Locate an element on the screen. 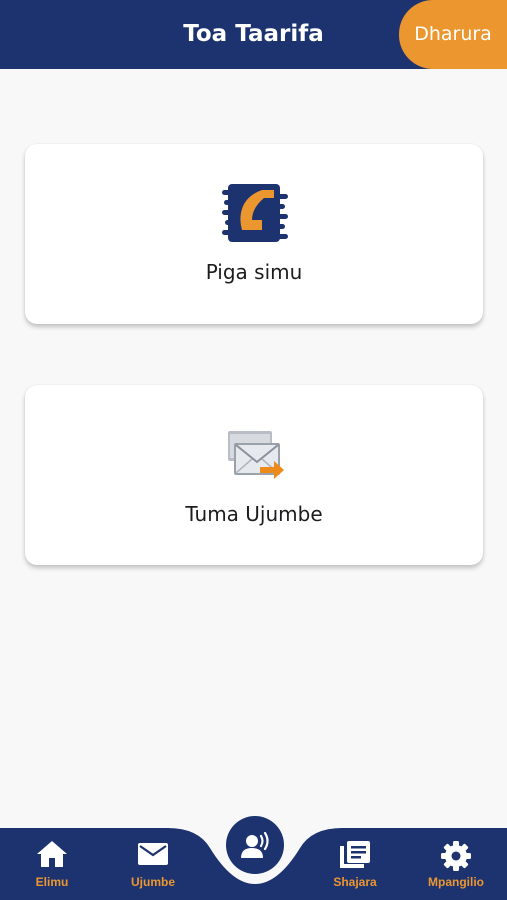 This screenshot has height=900, width=507. emergency-button: Dharura is located at coordinates (453, 34).